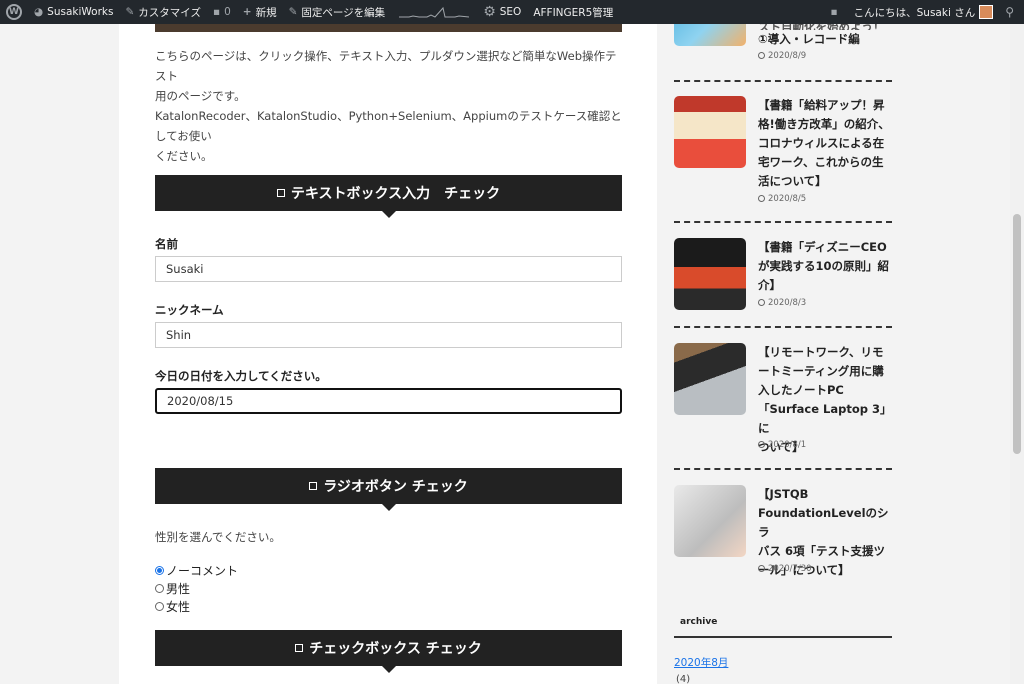 The height and width of the screenshot is (684, 1024). I want to click on avatar, so click(986, 12).